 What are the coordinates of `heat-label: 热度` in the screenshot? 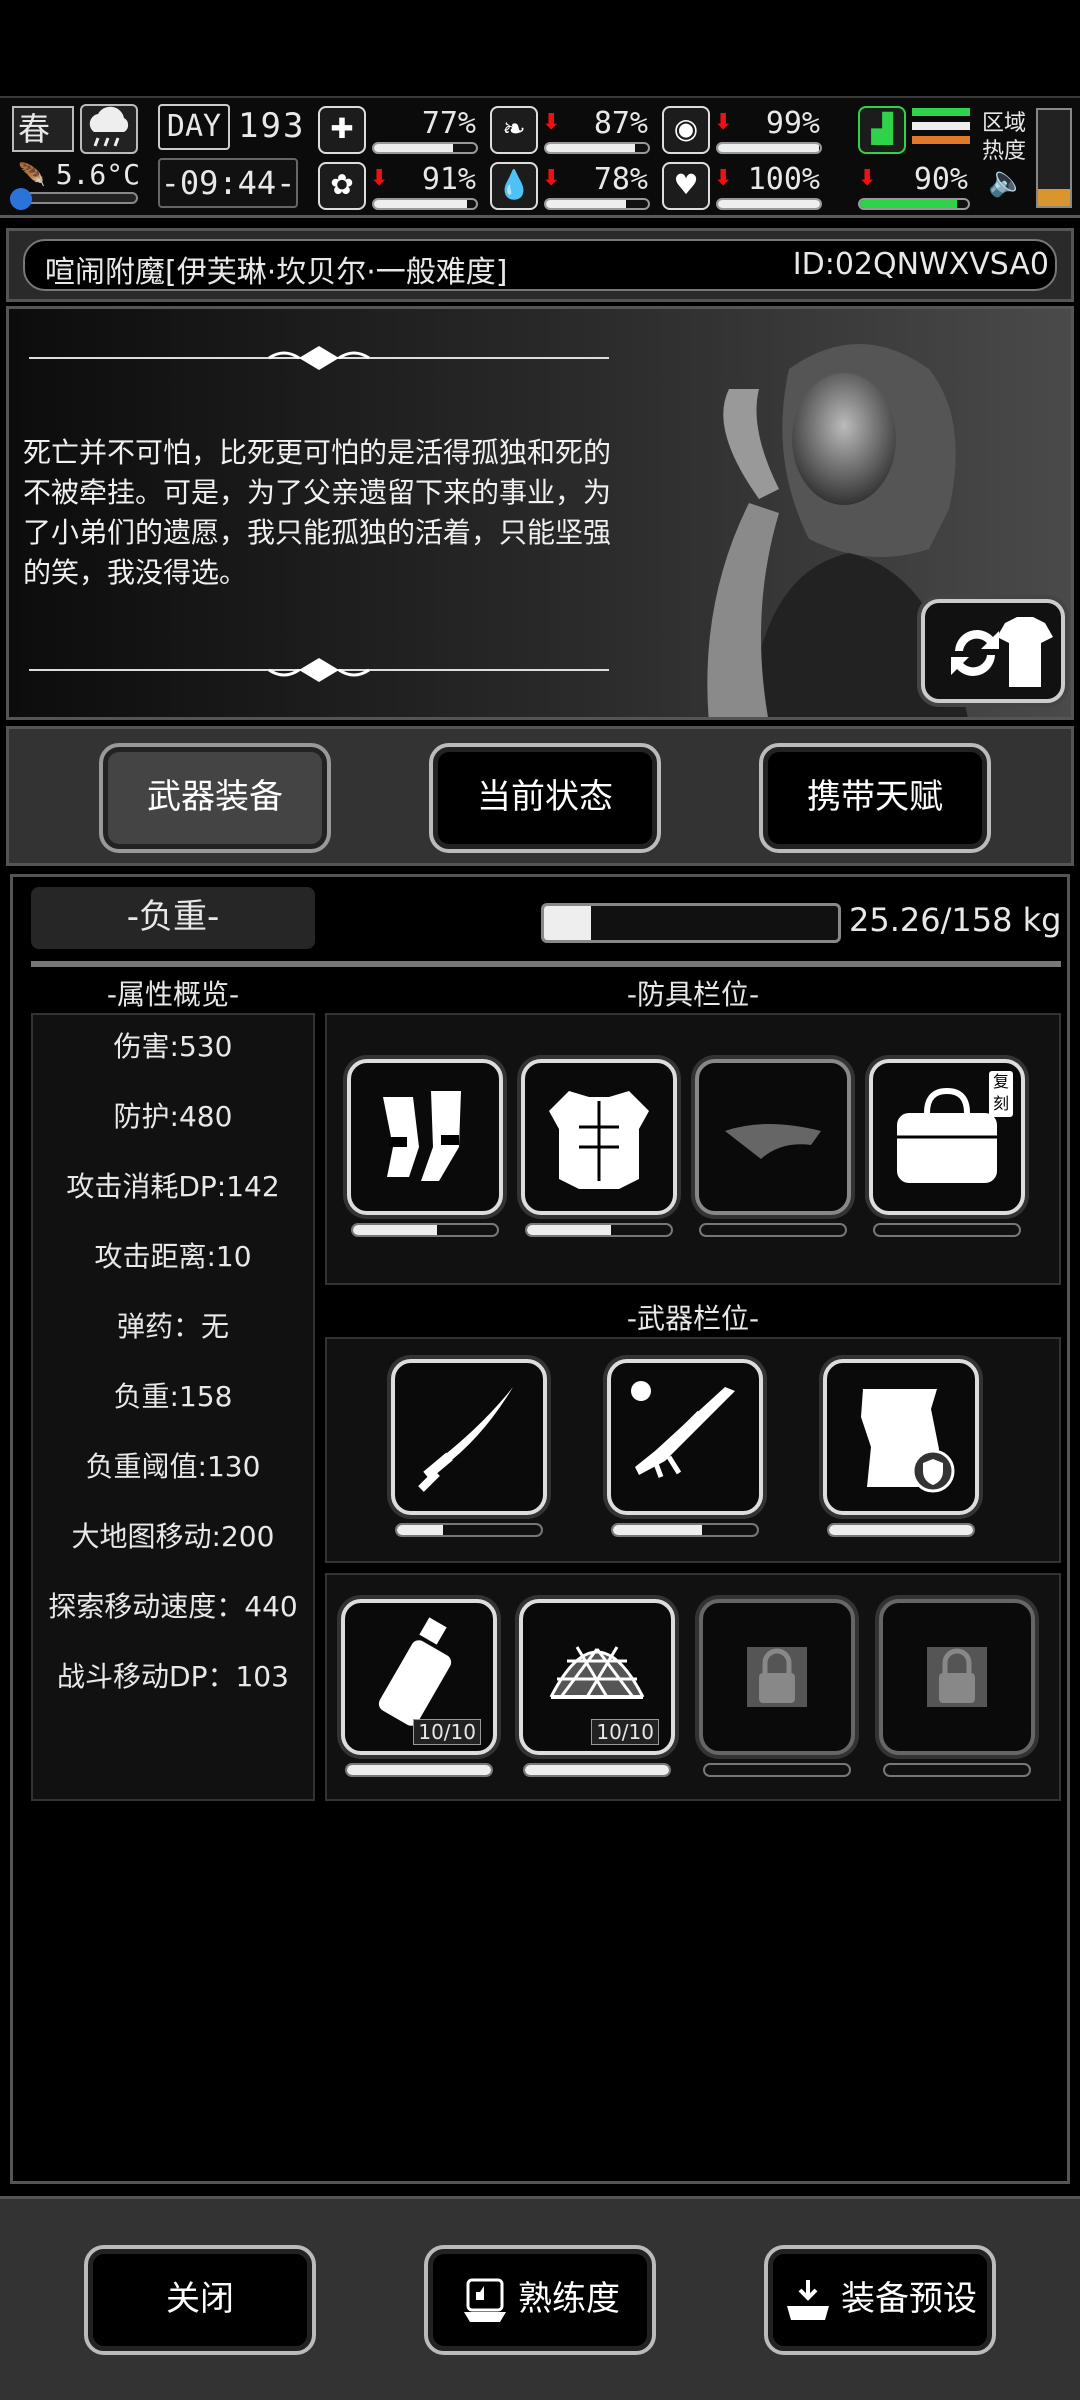 It's located at (1004, 151).